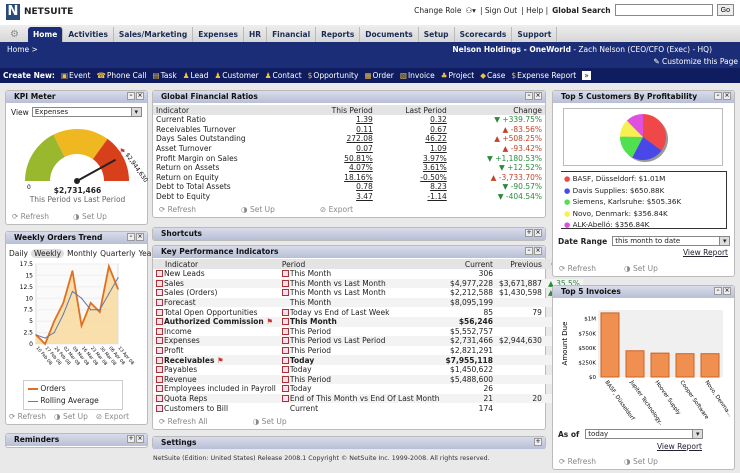  Describe the element at coordinates (339, 158) in the screenshot. I see `this-period-link: 50.81%` at that location.